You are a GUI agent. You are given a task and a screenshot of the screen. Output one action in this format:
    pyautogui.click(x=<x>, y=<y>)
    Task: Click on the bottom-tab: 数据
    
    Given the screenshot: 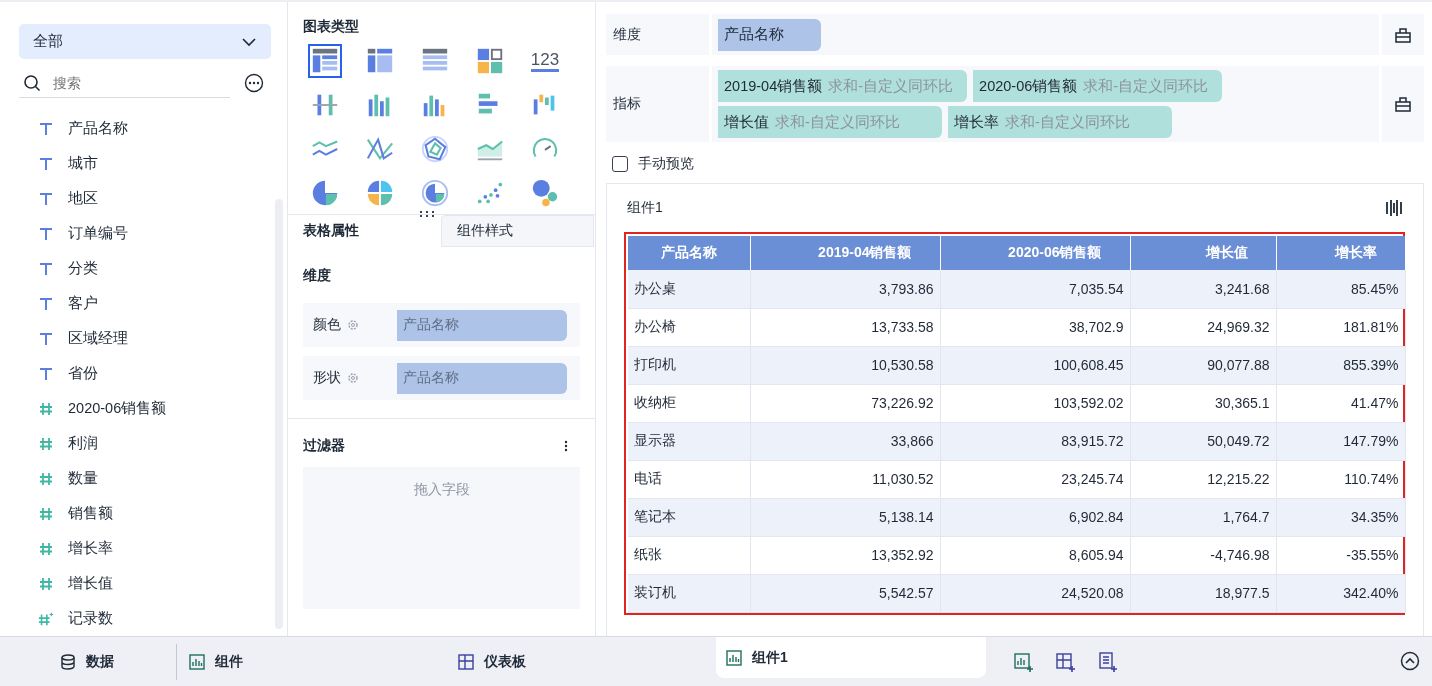 What is the action you would take?
    pyautogui.click(x=111, y=661)
    